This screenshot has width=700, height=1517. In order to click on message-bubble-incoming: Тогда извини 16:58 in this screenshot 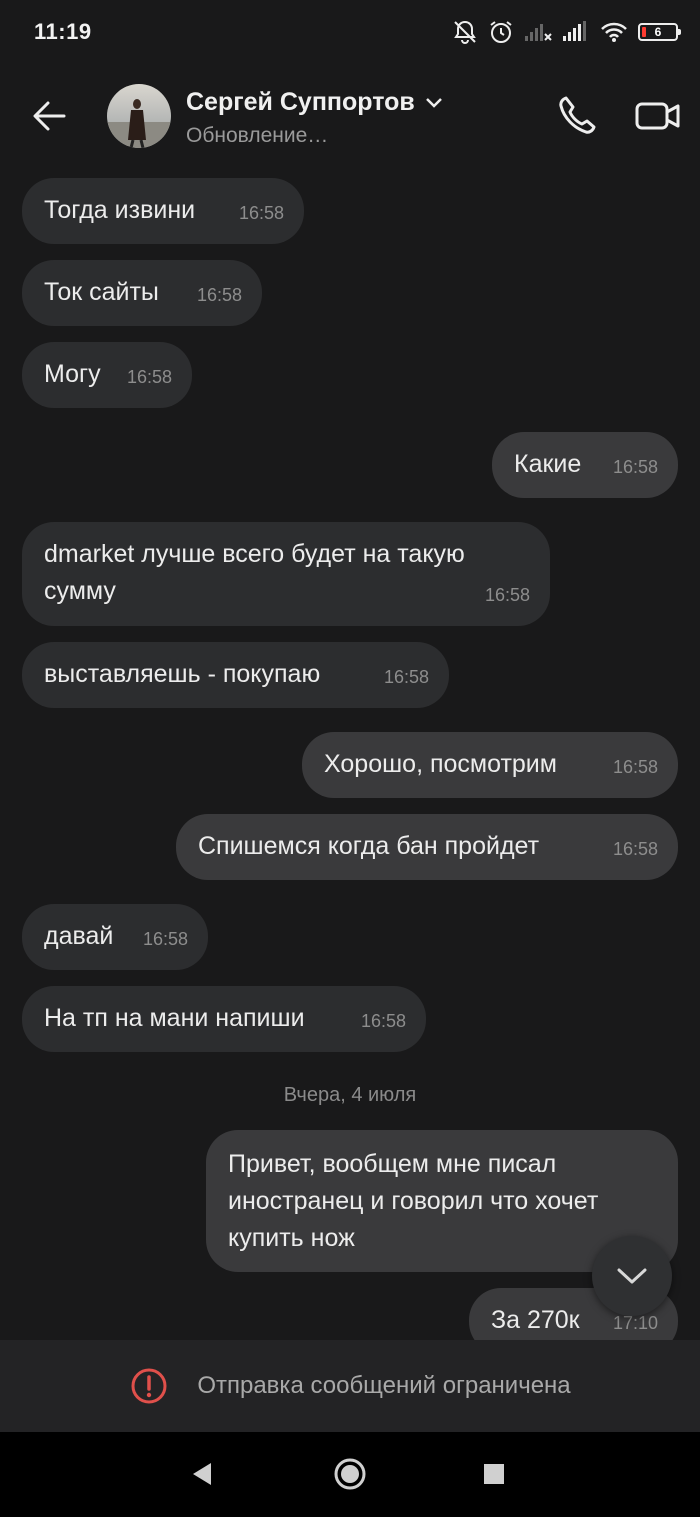, I will do `click(163, 211)`.